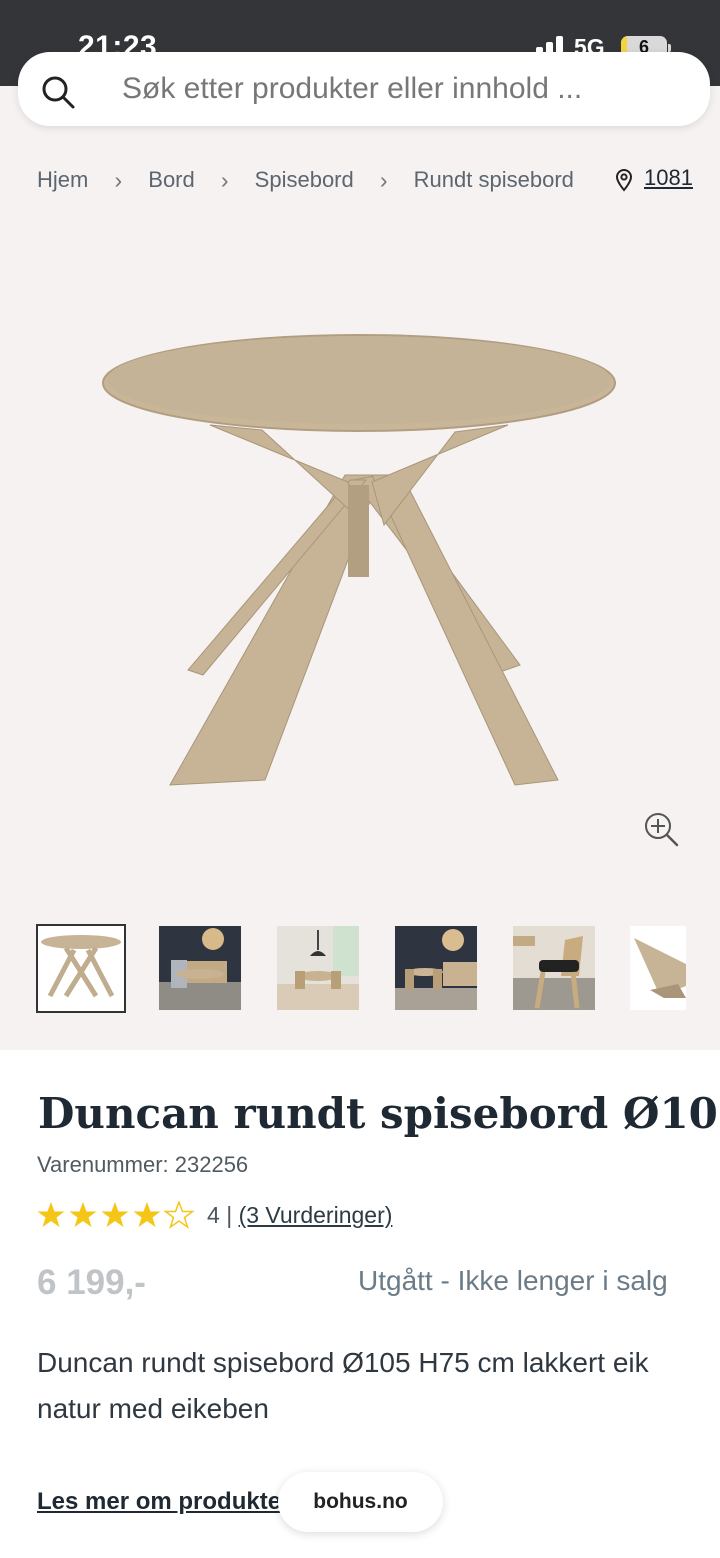 The height and width of the screenshot is (1558, 720). Describe the element at coordinates (213, 1215) in the screenshot. I see `rating-value: 4` at that location.